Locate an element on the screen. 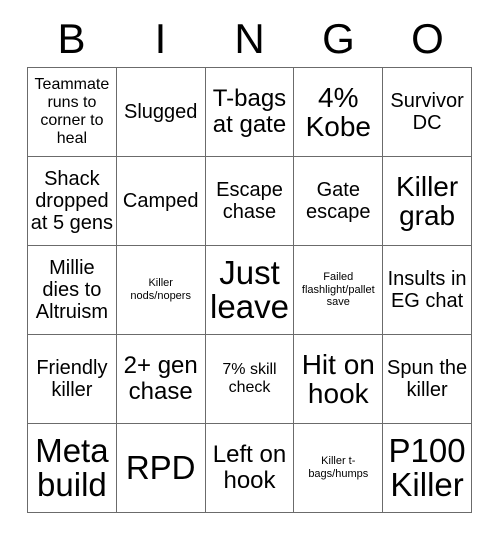 This screenshot has width=500, height=544. bingo-cell: 2+ gen chase is located at coordinates (161, 379).